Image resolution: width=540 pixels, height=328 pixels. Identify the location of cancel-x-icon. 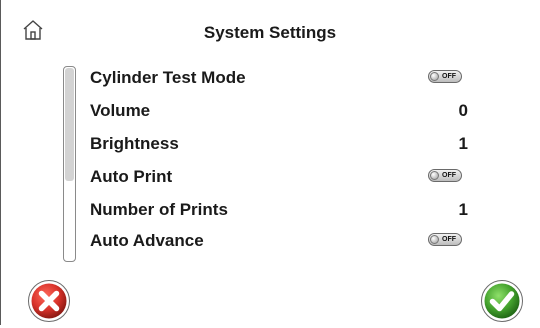
(49, 301).